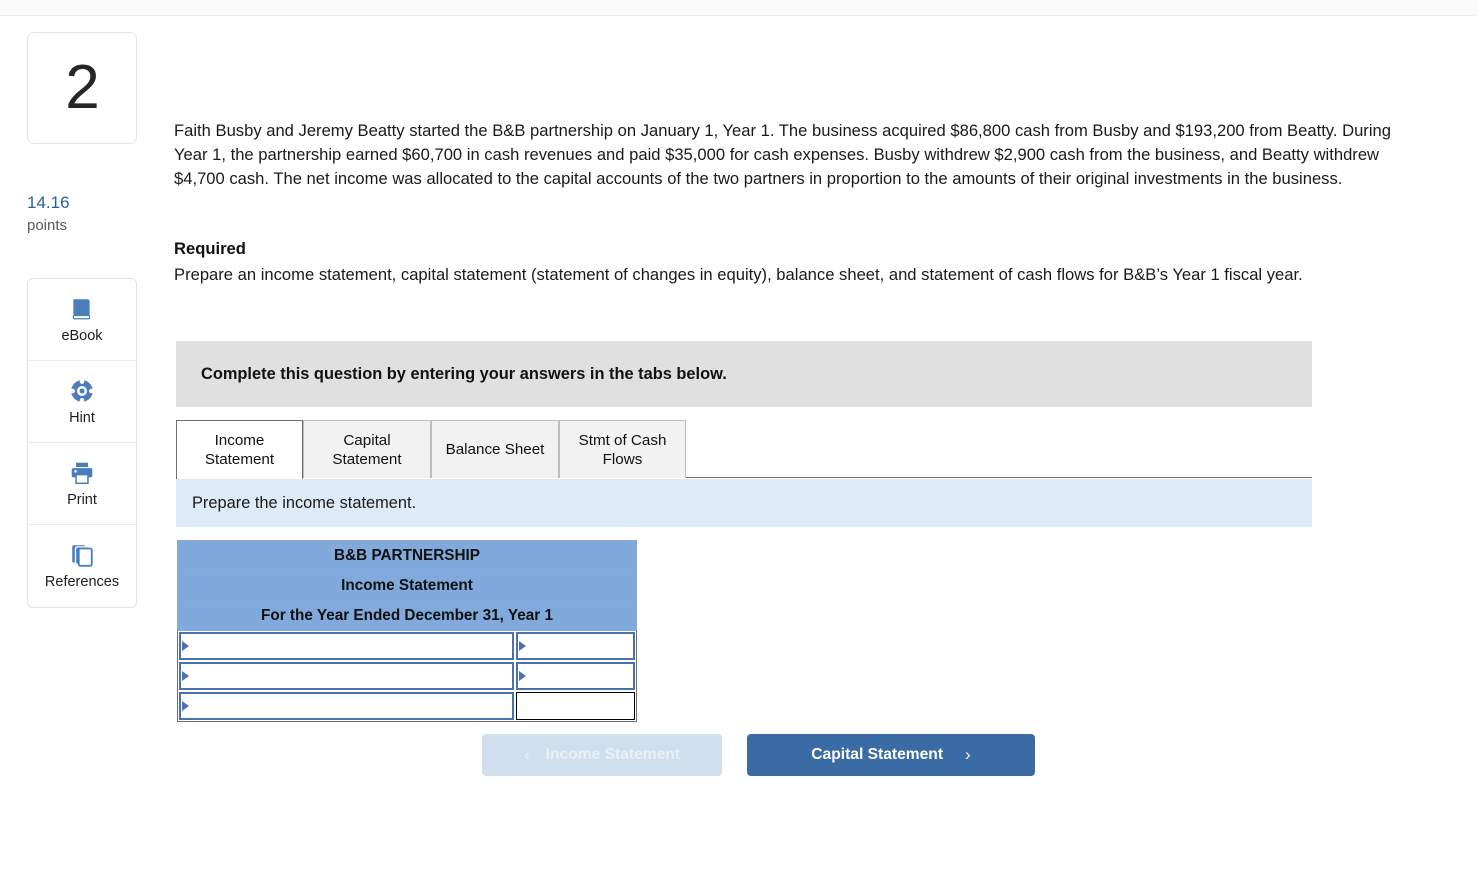 The height and width of the screenshot is (872, 1478). I want to click on tab-balance-sheet-label: Balance Sheet, so click(495, 449).